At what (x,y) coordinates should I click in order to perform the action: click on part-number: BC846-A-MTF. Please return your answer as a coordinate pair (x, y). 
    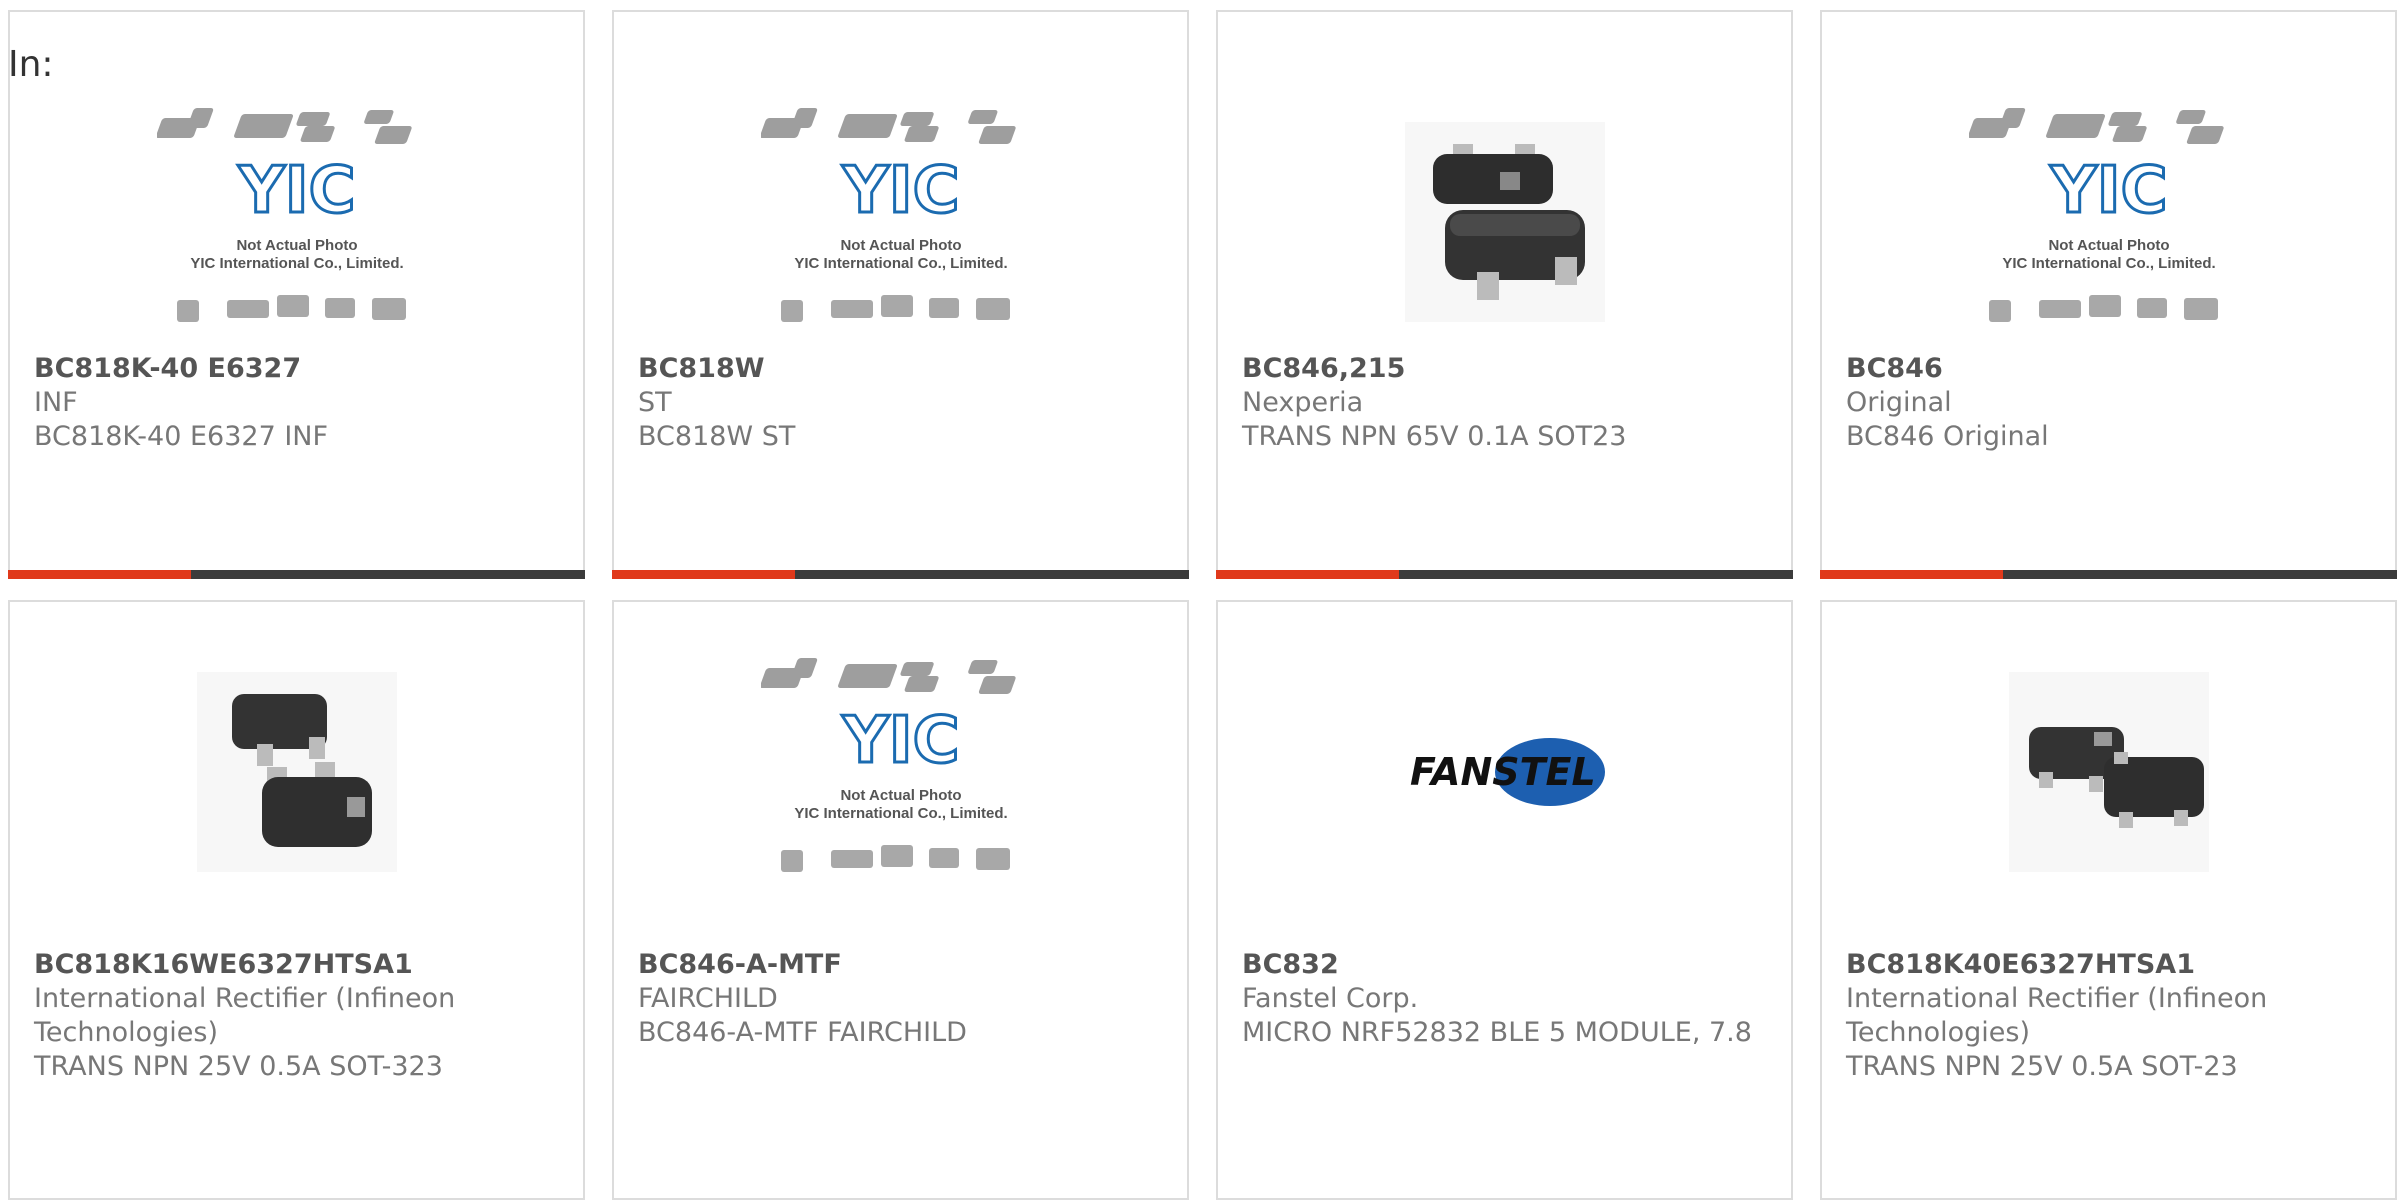
    Looking at the image, I should click on (900, 965).